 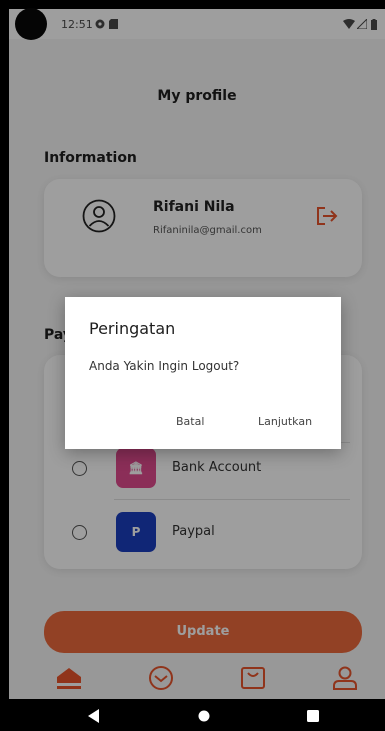 I want to click on confirm-logout-button: Lanjutkan, so click(x=285, y=421).